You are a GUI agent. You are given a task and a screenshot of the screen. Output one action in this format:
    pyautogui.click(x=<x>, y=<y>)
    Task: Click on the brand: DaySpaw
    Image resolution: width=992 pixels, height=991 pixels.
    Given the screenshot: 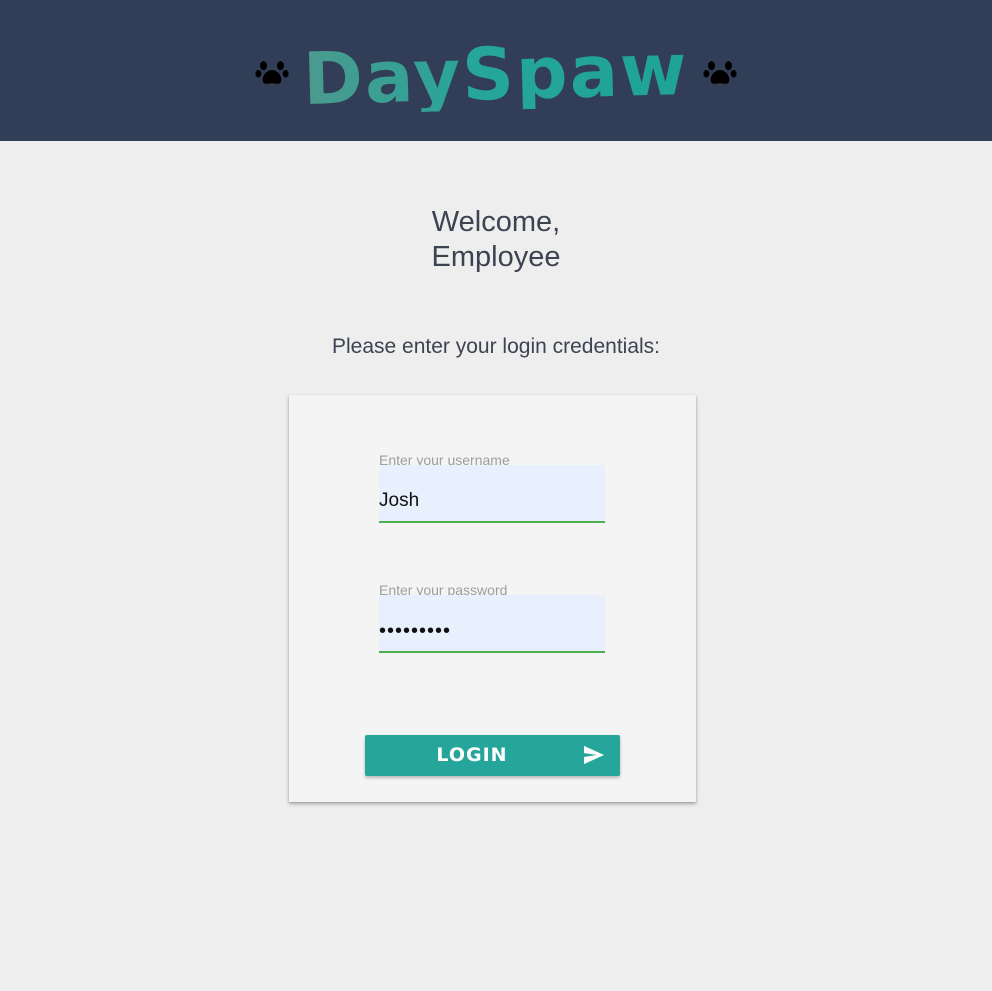 What is the action you would take?
    pyautogui.click(x=496, y=70)
    